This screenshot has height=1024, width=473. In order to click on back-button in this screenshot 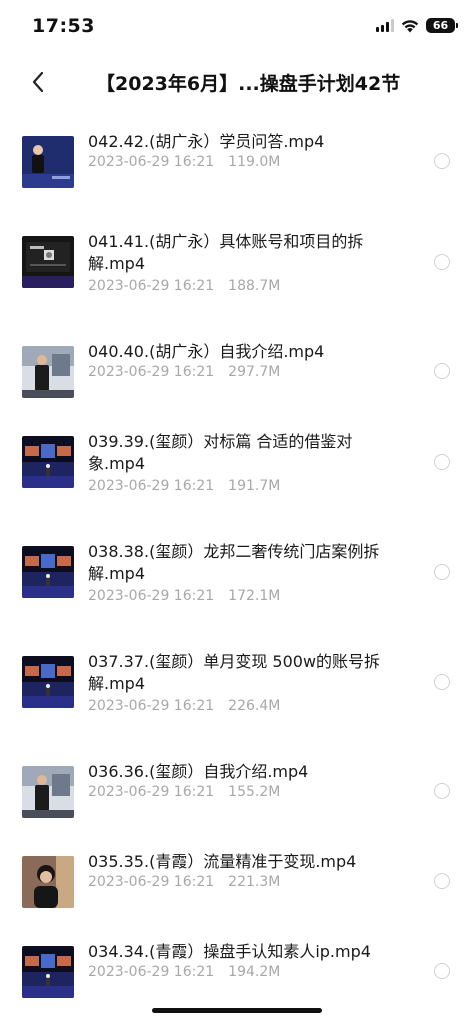, I will do `click(38, 82)`.